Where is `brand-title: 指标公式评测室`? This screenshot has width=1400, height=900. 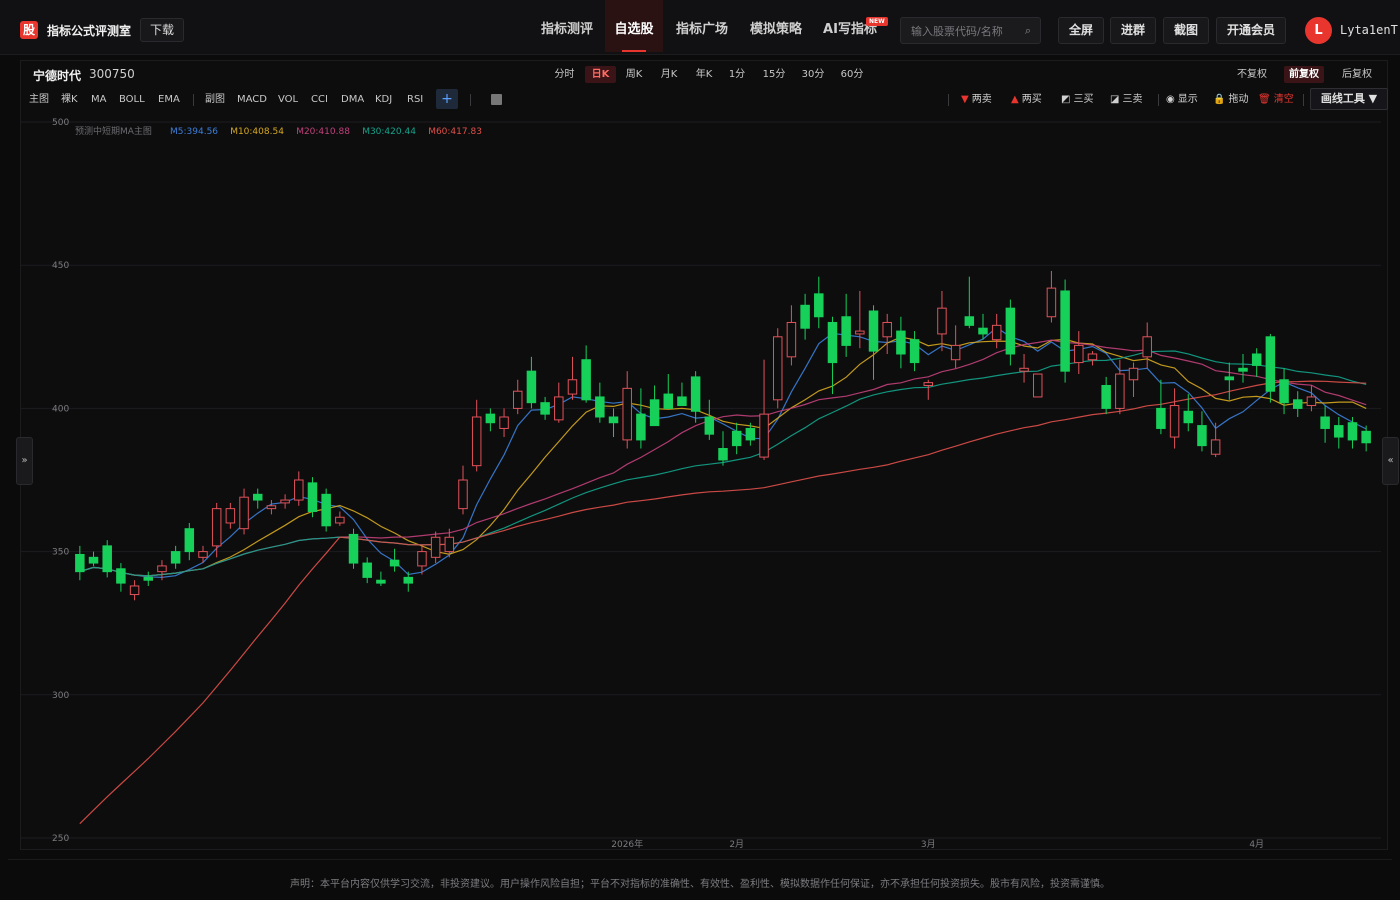 brand-title: 指标公式评测室 is located at coordinates (89, 30).